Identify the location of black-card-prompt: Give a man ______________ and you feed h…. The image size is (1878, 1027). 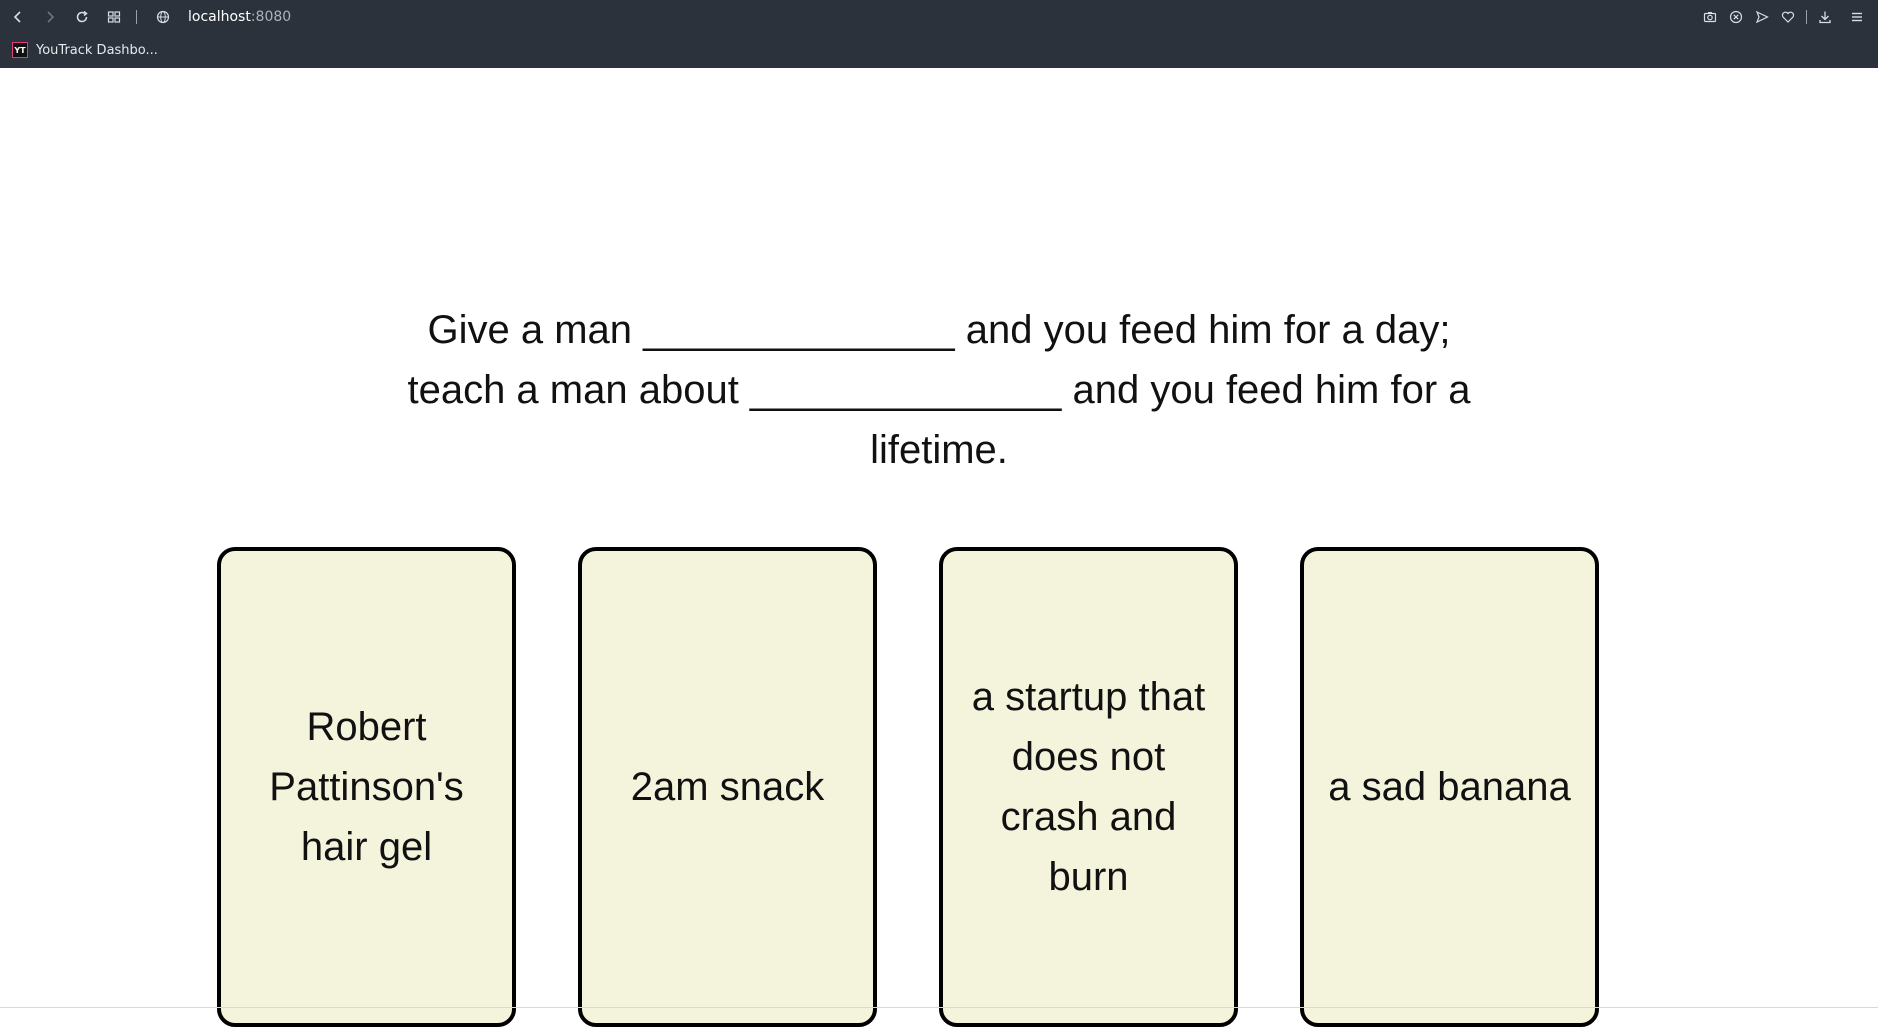
(939, 390).